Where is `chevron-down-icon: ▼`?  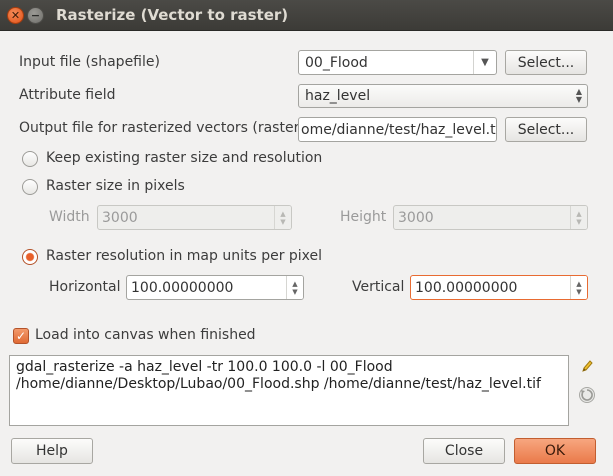 chevron-down-icon: ▼ is located at coordinates (484, 62).